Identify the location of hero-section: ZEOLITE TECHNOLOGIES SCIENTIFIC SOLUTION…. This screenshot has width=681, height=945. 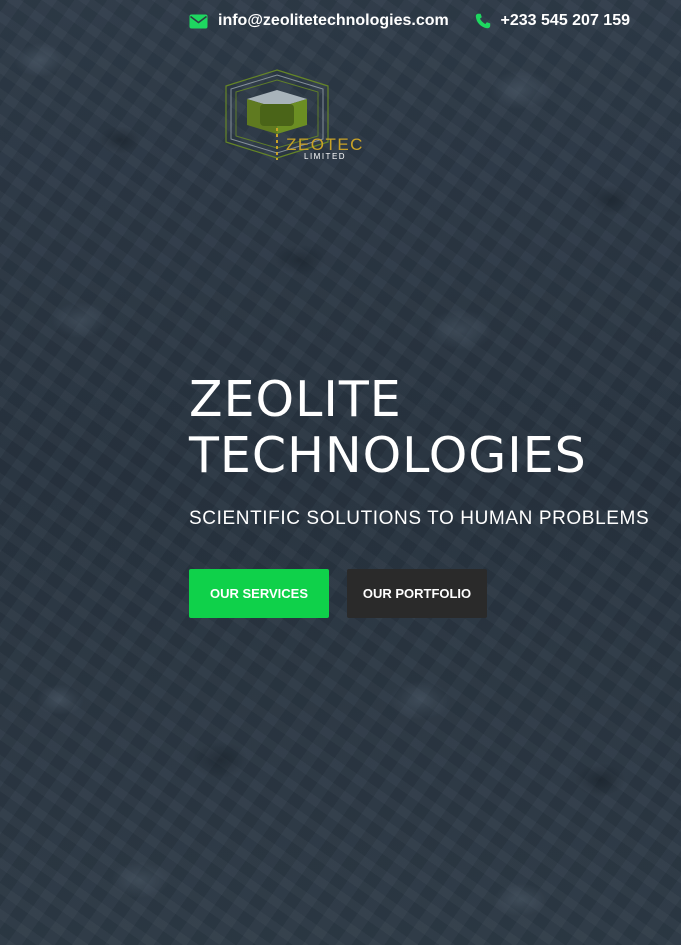
(425, 451).